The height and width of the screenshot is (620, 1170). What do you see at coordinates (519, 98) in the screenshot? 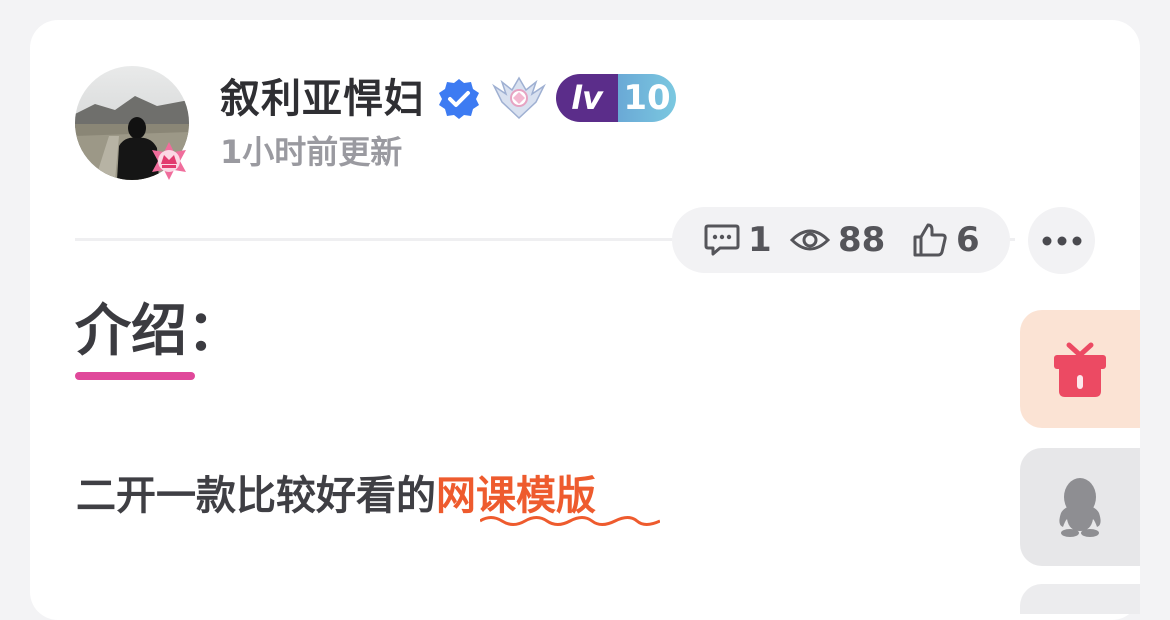
I see `crystal-crest-icon` at bounding box center [519, 98].